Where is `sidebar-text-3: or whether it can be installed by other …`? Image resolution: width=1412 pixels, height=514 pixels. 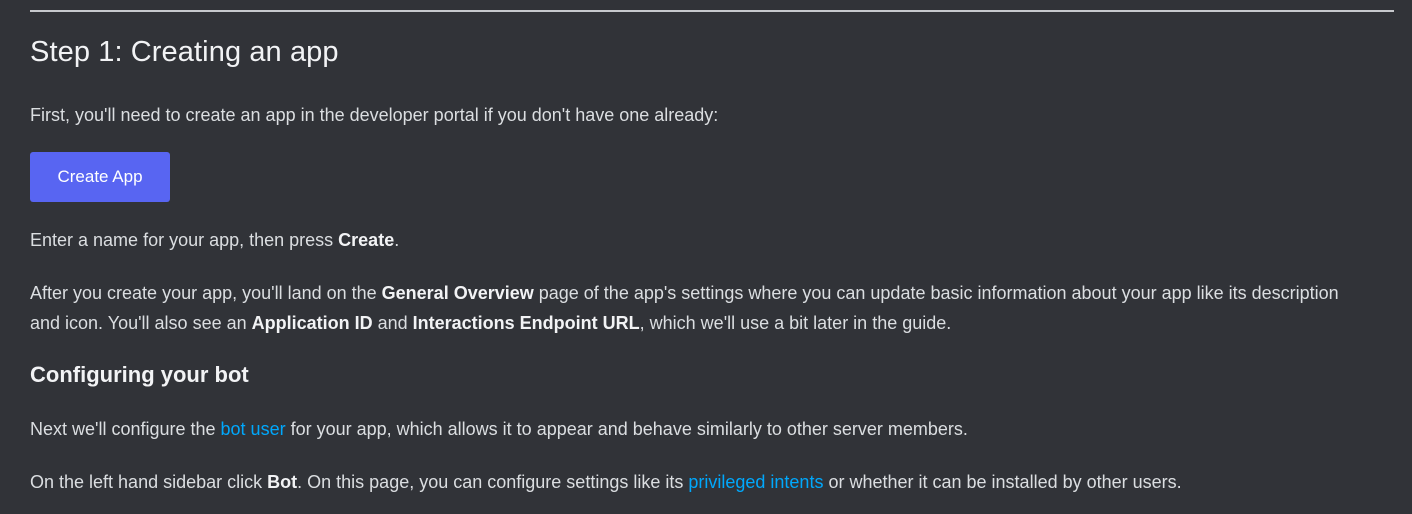 sidebar-text-3: or whether it can be installed by other … is located at coordinates (1002, 482).